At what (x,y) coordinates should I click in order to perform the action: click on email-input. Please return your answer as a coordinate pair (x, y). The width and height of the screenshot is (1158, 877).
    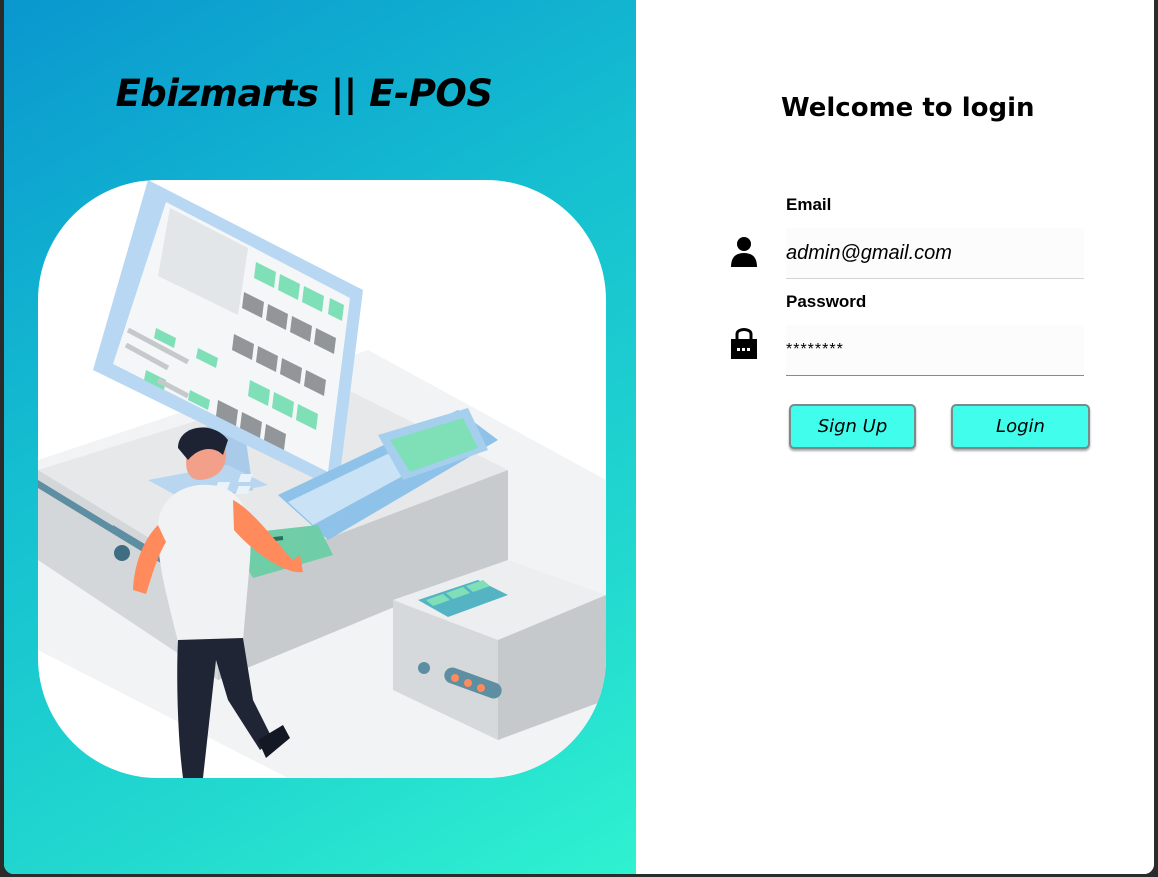
    Looking at the image, I should click on (935, 253).